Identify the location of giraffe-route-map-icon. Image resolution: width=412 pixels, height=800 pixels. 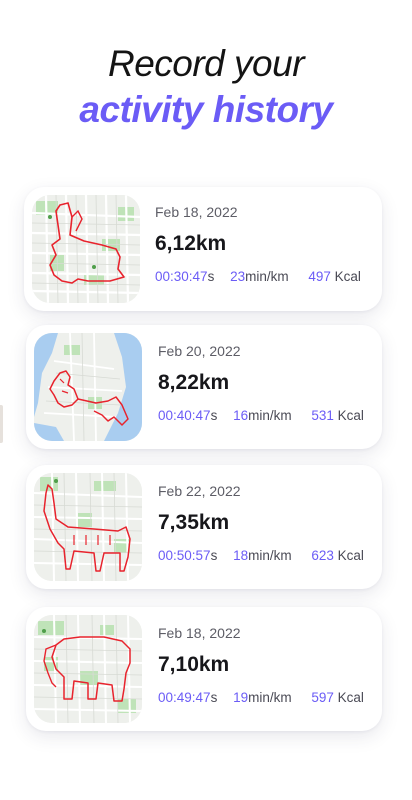
(88, 527).